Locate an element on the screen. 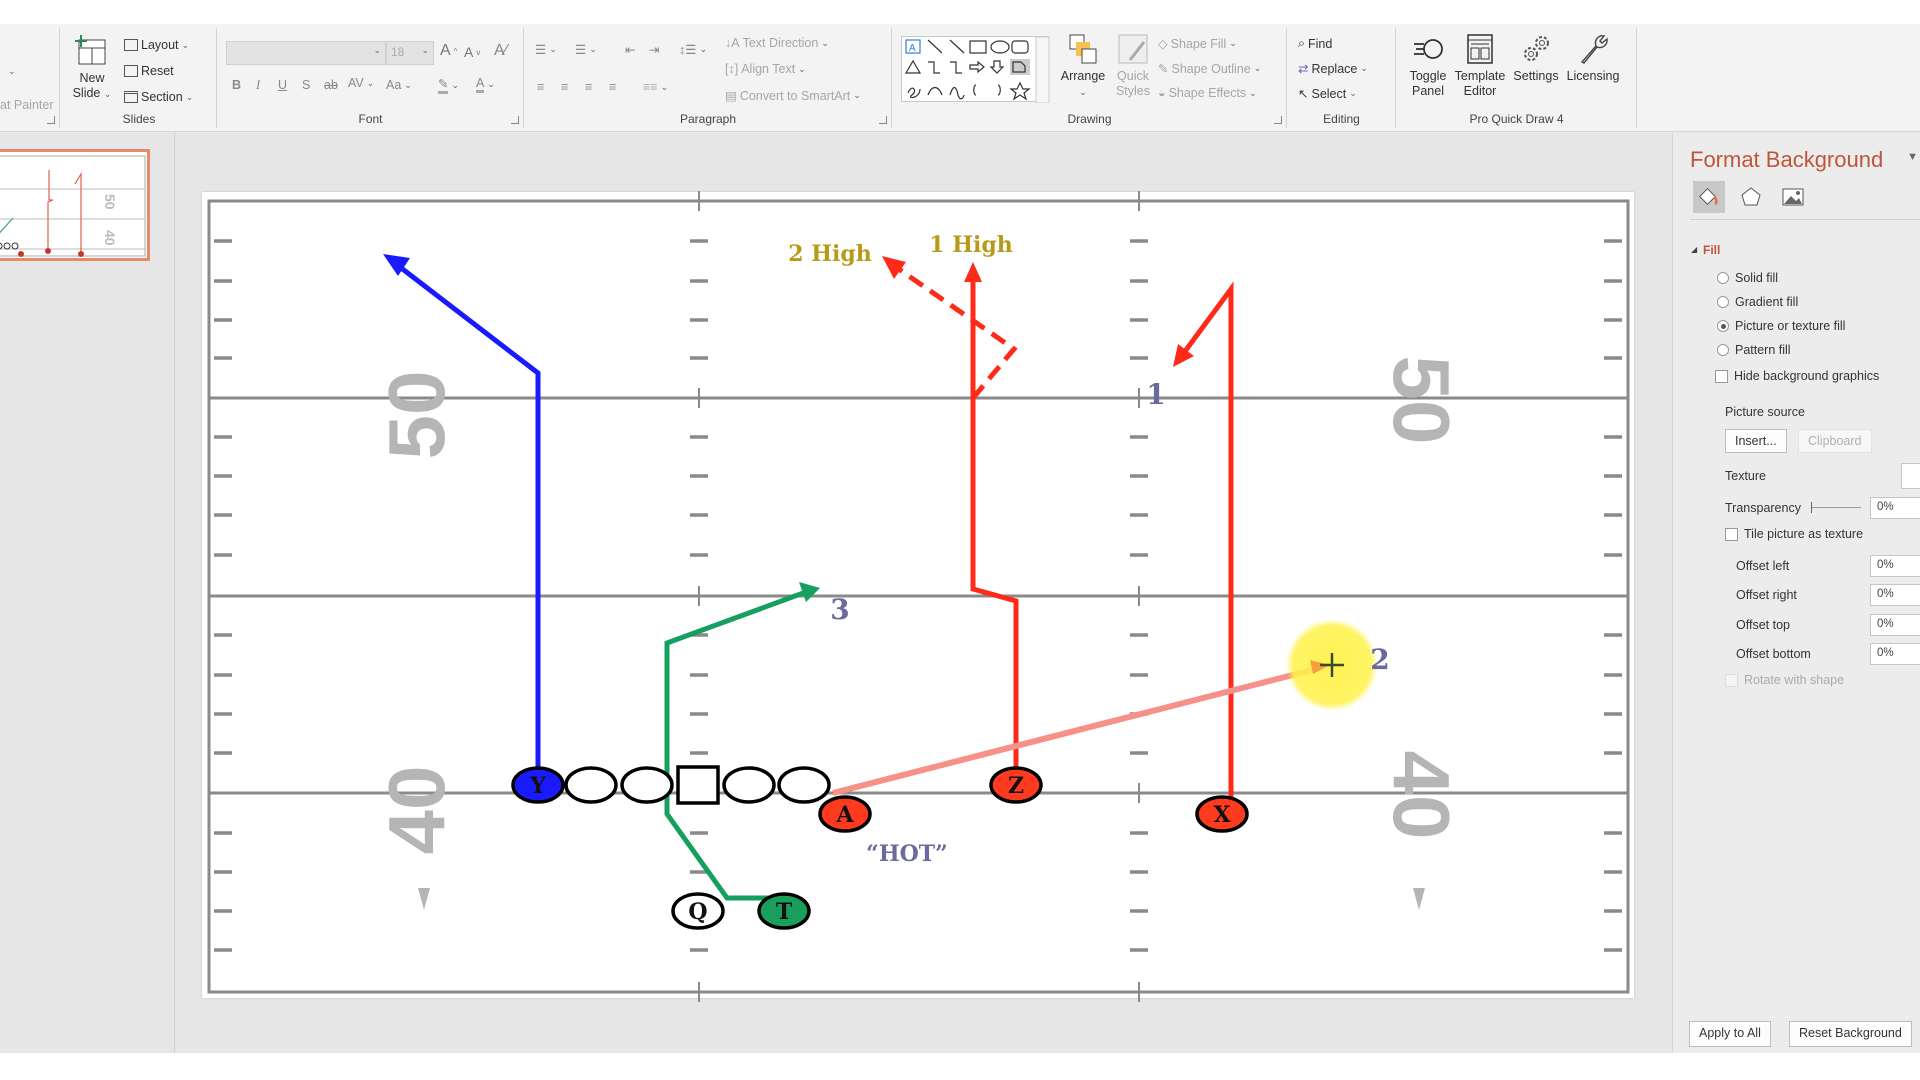 This screenshot has height=1080, width=1920. clear-formatting-button: A⁄ is located at coordinates (500, 51).